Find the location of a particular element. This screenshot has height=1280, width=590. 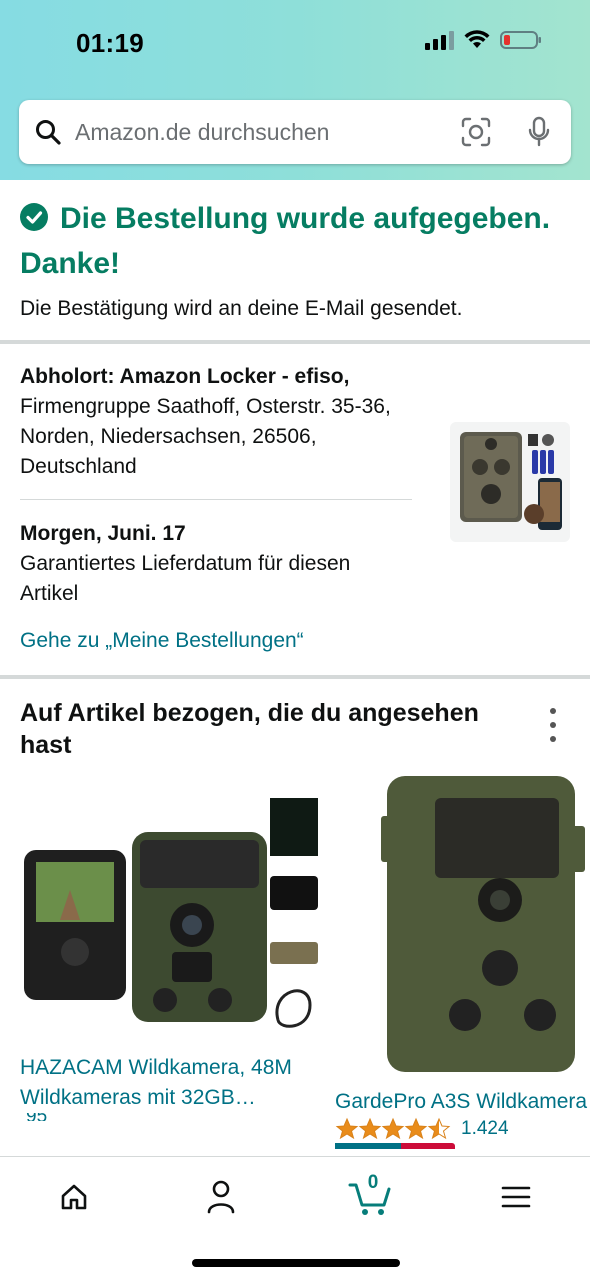

pickup-label: Abholort: Amazon Locker - efiso, is located at coordinates (185, 376).